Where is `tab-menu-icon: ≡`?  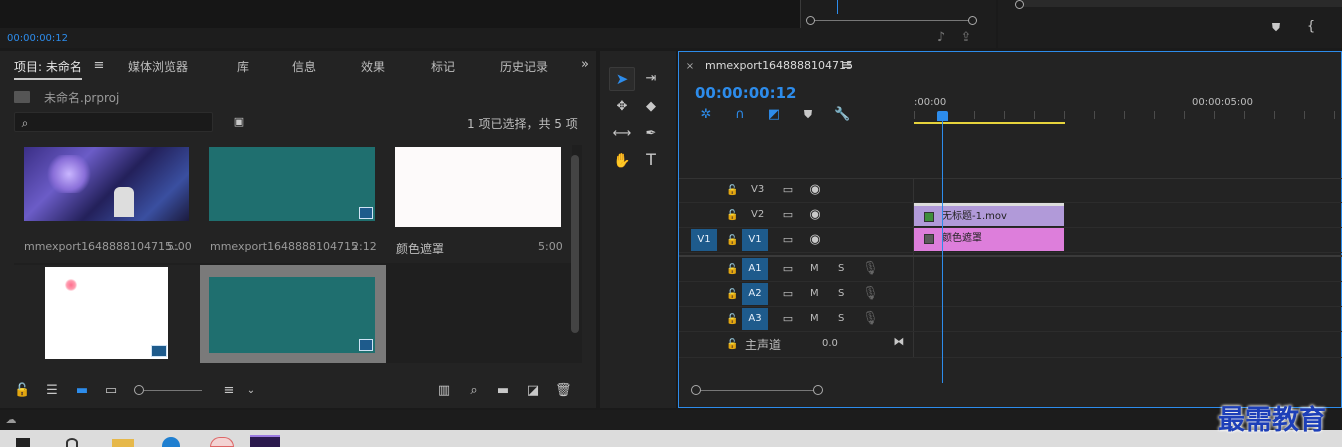 tab-menu-icon: ≡ is located at coordinates (99, 66).